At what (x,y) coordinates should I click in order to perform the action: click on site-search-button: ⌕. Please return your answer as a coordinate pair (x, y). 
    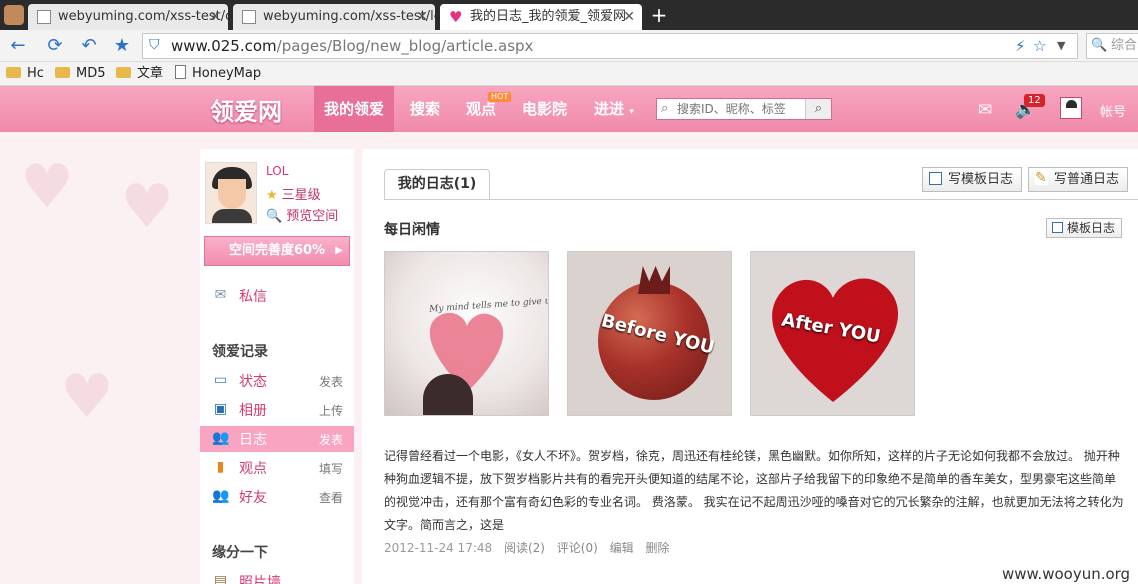
    Looking at the image, I should click on (818, 109).